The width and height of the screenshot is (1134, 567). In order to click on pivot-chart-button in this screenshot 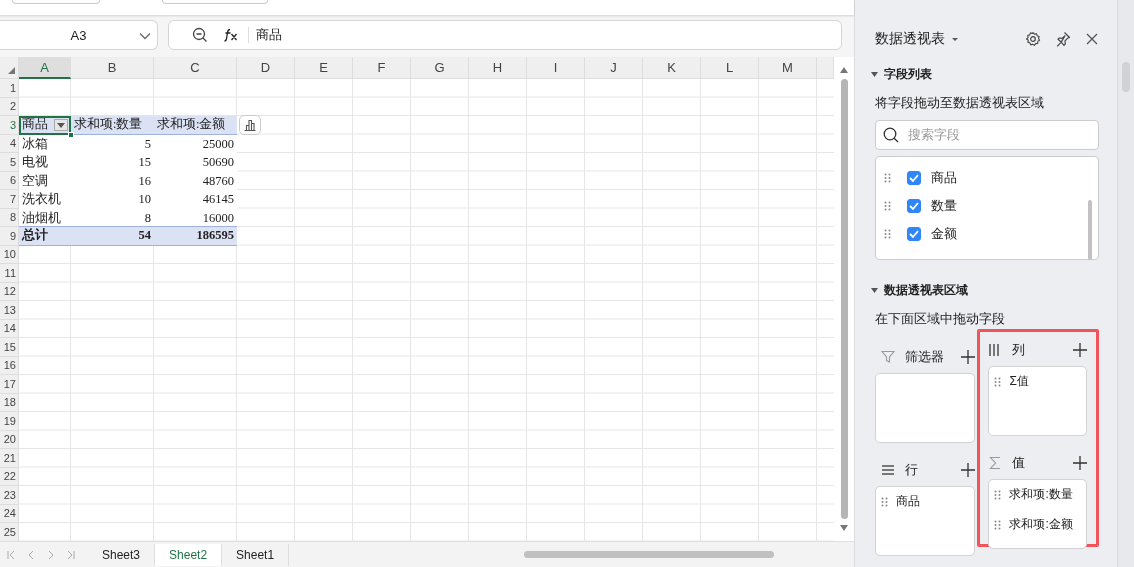, I will do `click(250, 125)`.